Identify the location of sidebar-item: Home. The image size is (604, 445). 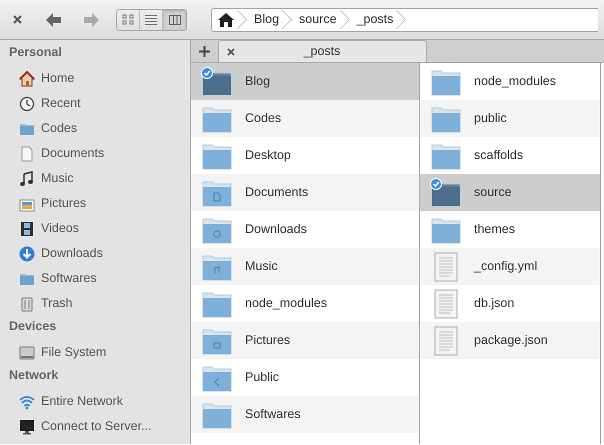
(95, 78).